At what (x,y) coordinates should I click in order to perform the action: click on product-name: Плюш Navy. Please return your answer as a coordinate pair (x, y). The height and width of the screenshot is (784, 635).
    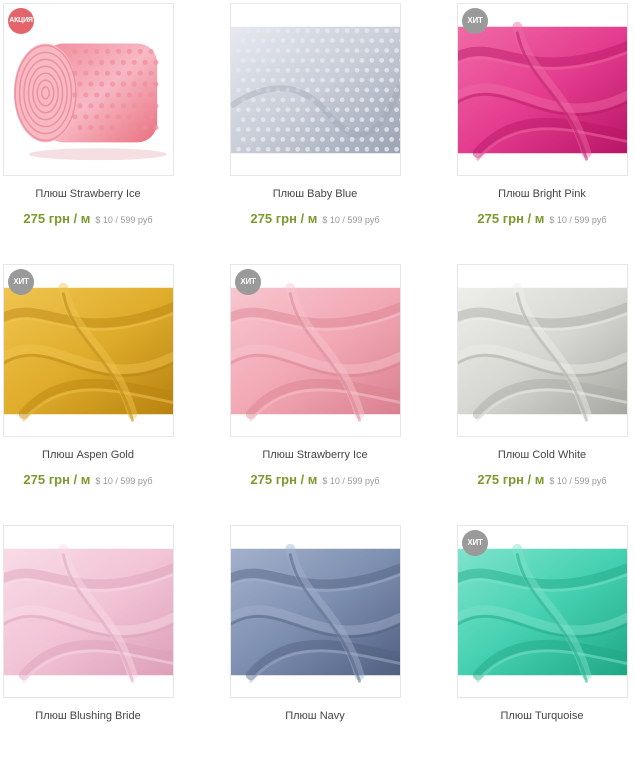
    Looking at the image, I should click on (315, 716).